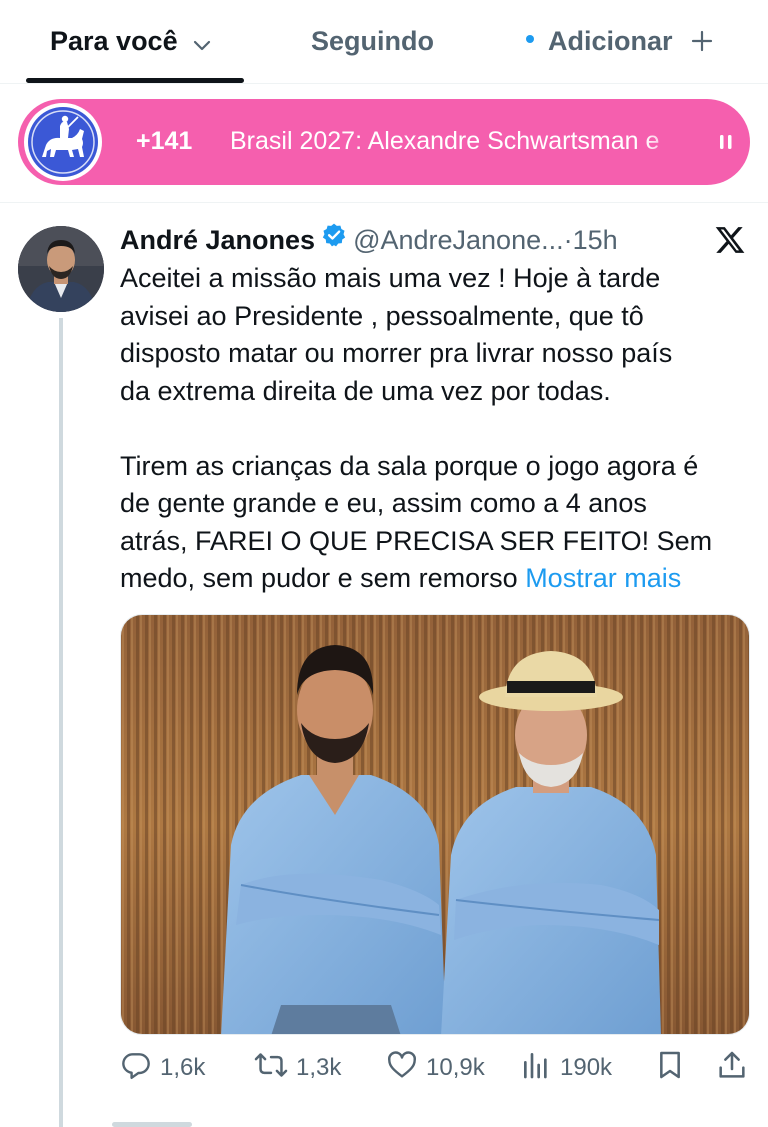  I want to click on plus-icon, so click(702, 43).